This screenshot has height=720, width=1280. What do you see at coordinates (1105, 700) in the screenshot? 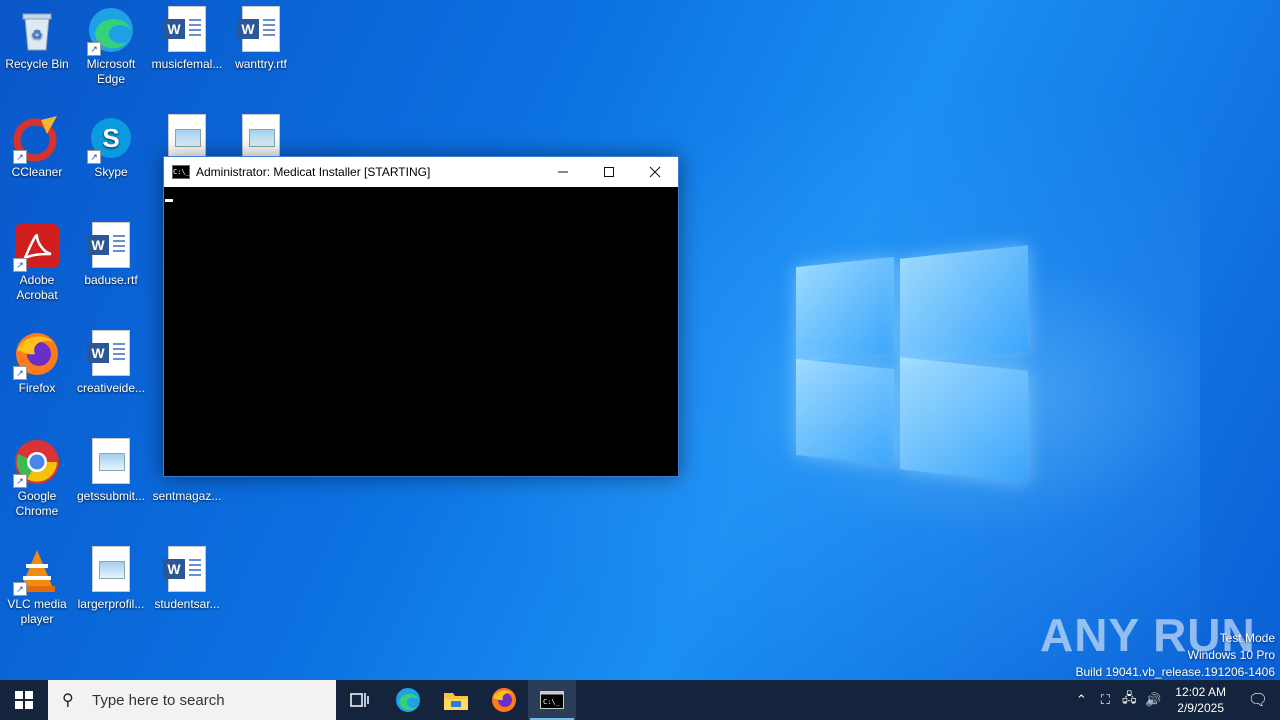
I see `device-icon: ⛶` at bounding box center [1105, 700].